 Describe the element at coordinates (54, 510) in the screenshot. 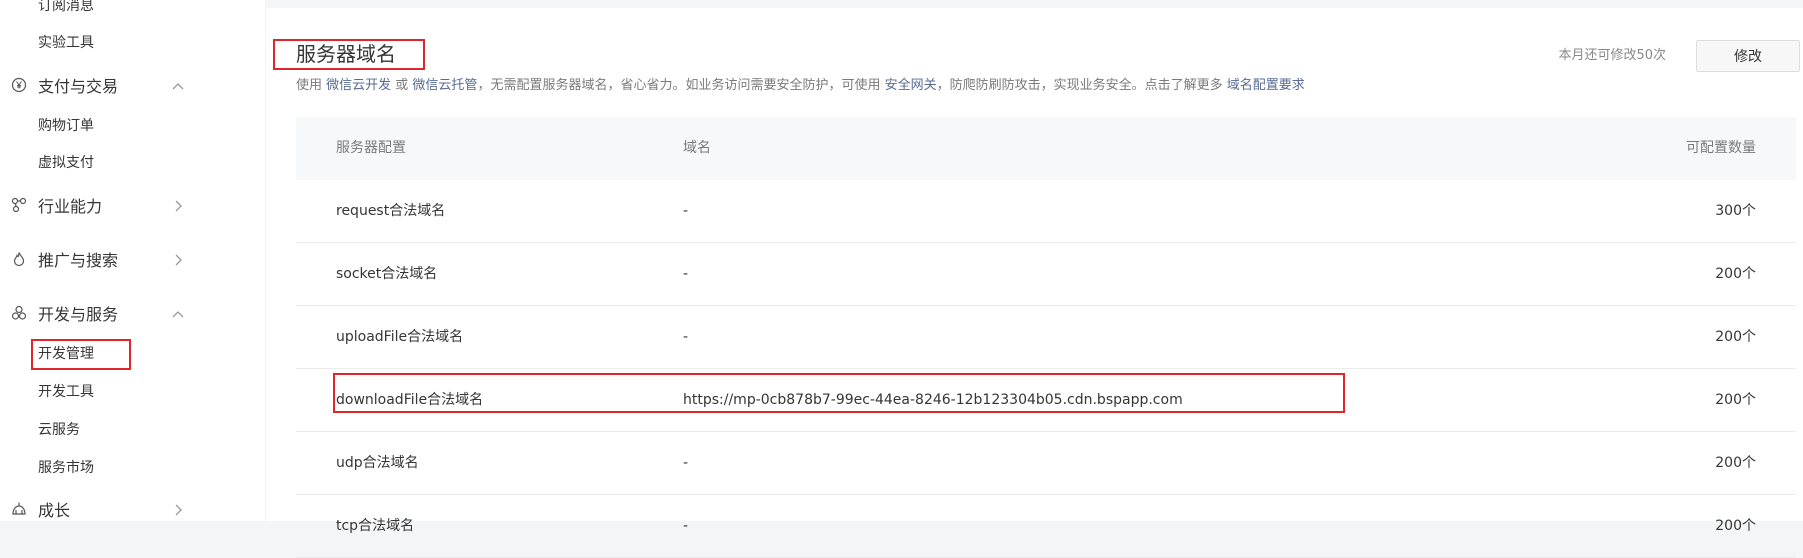

I see `sidebar-group-label: 成长` at that location.